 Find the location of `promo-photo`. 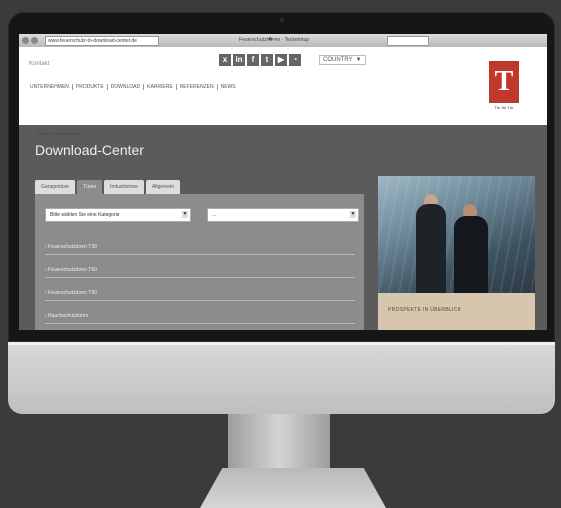

promo-photo is located at coordinates (456, 234).